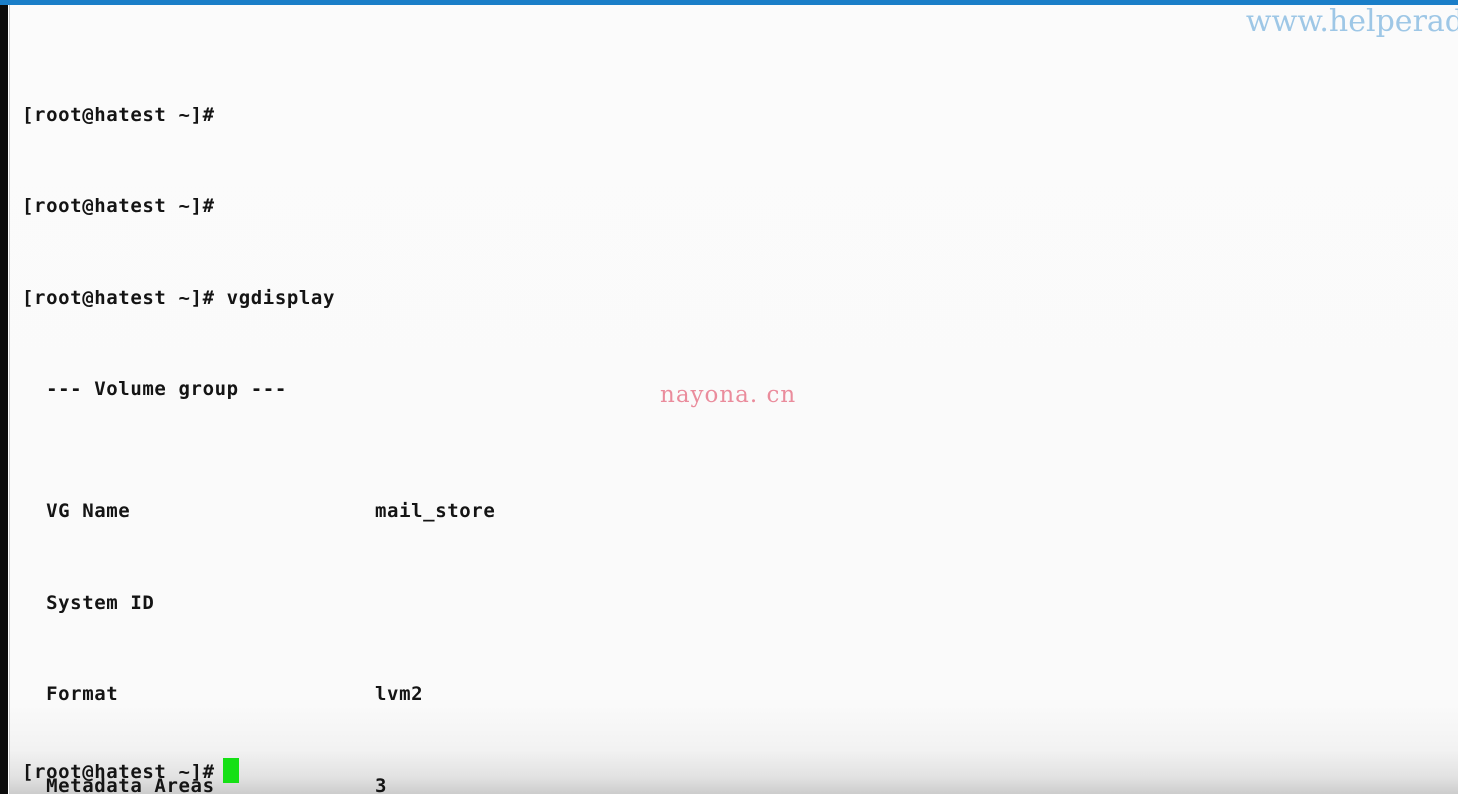 The width and height of the screenshot is (1458, 794). Describe the element at coordinates (729, 2) in the screenshot. I see `top-blue-bar` at that location.